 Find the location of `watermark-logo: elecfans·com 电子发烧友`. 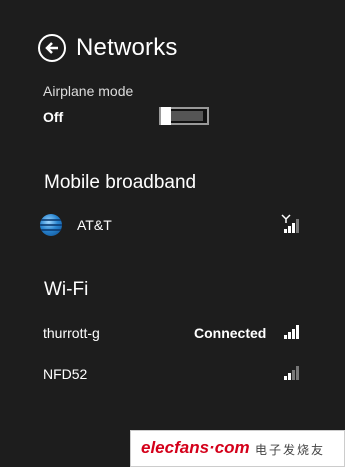

watermark-logo: elecfans·com 电子发烧友 is located at coordinates (237, 448).